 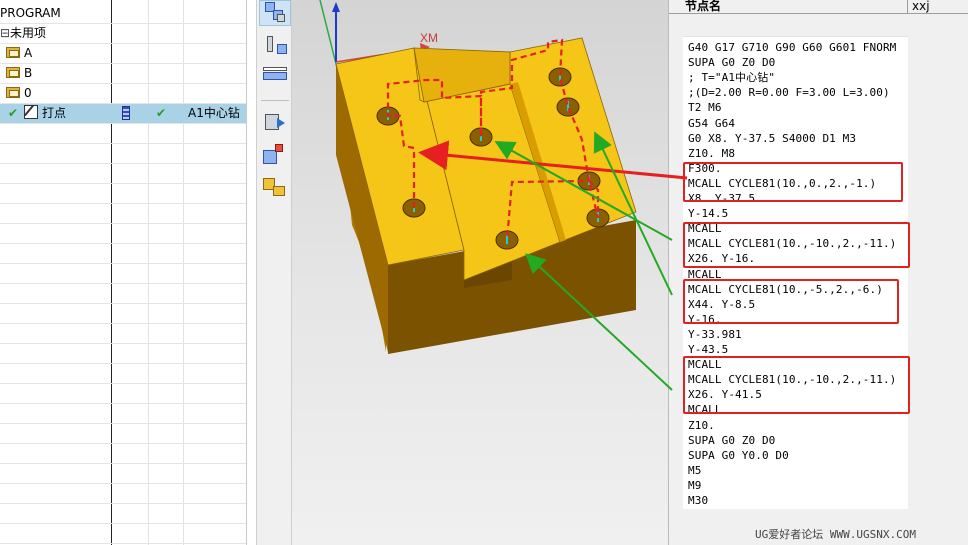 I want to click on toolpath-status-icon, so click(x=126, y=113).